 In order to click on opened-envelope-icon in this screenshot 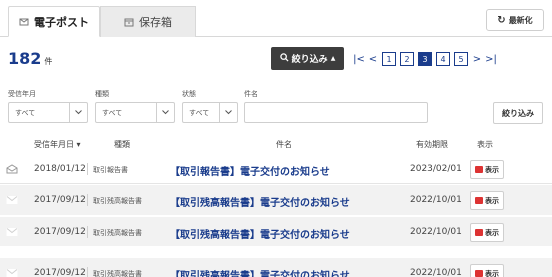, I will do `click(12, 169)`.